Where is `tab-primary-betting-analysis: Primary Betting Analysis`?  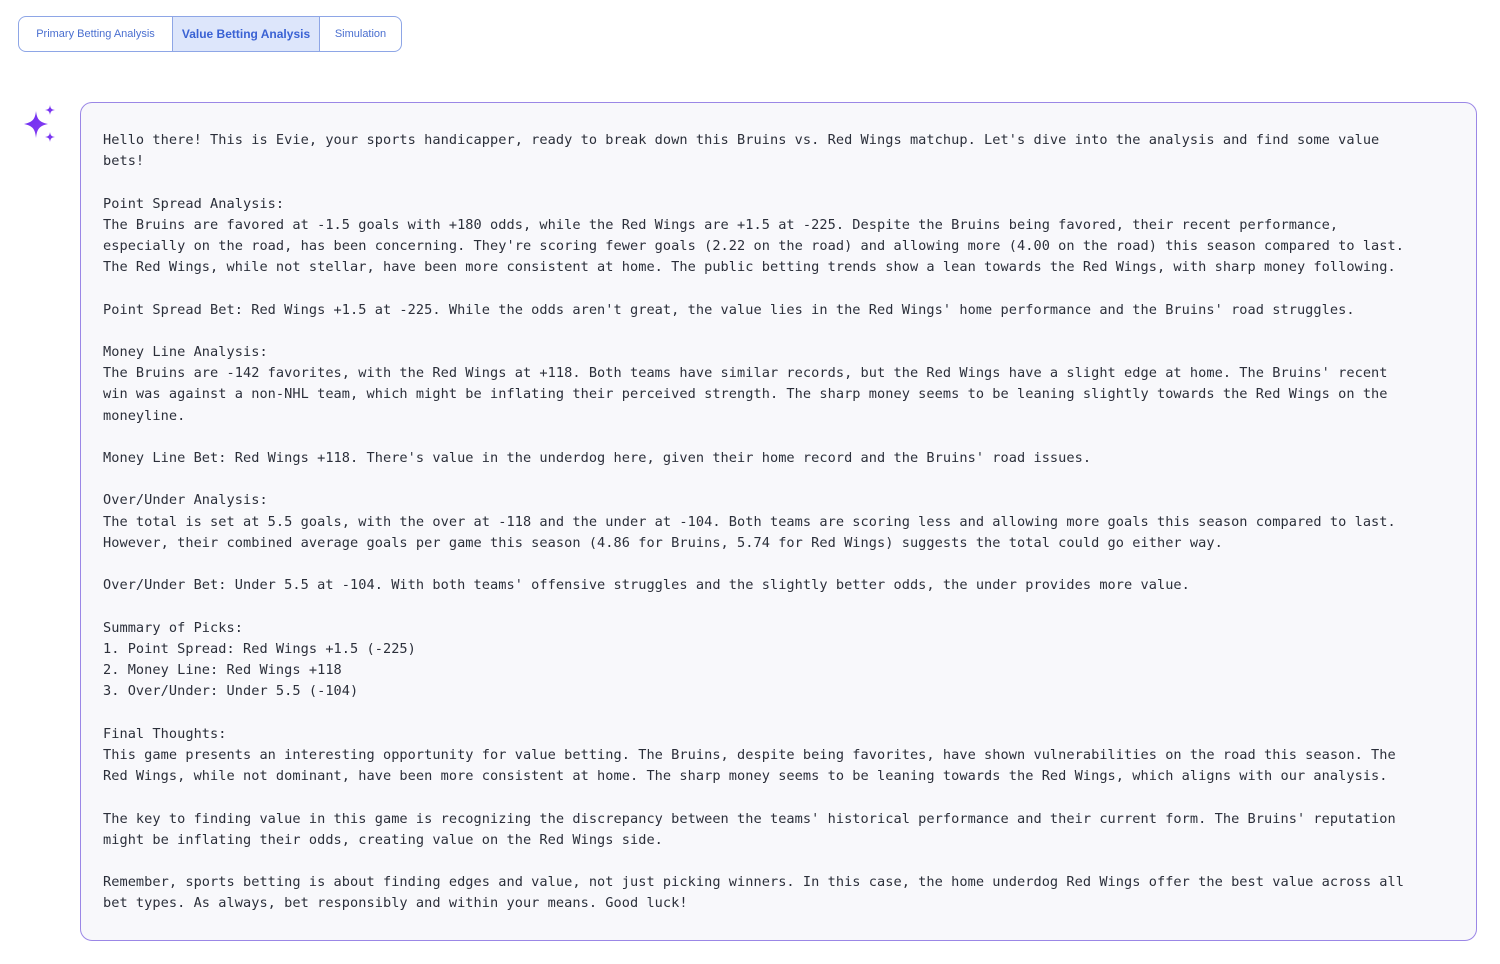 tab-primary-betting-analysis: Primary Betting Analysis is located at coordinates (95, 34).